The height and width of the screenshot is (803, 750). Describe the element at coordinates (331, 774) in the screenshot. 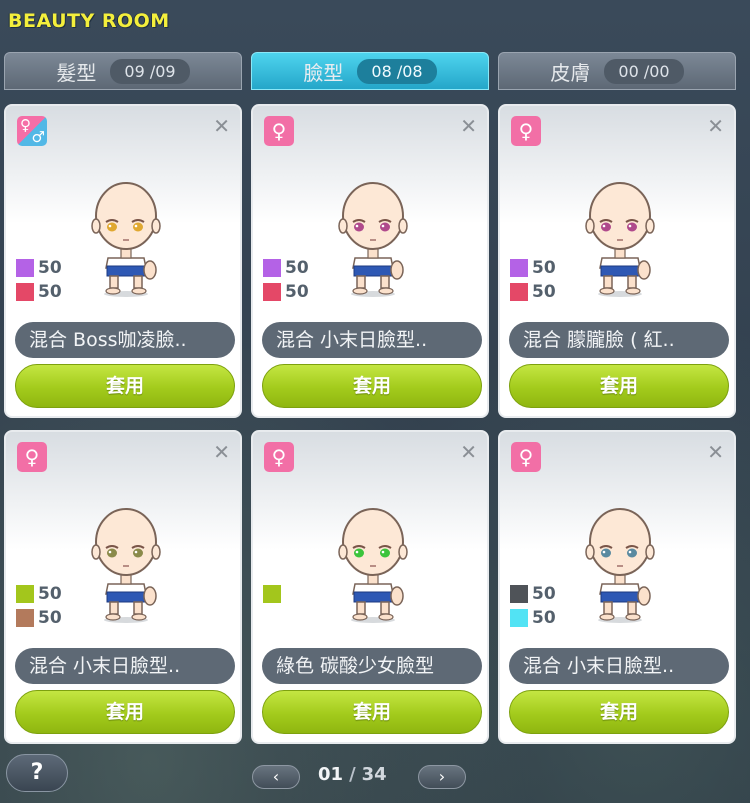

I see `page-current: 01` at that location.